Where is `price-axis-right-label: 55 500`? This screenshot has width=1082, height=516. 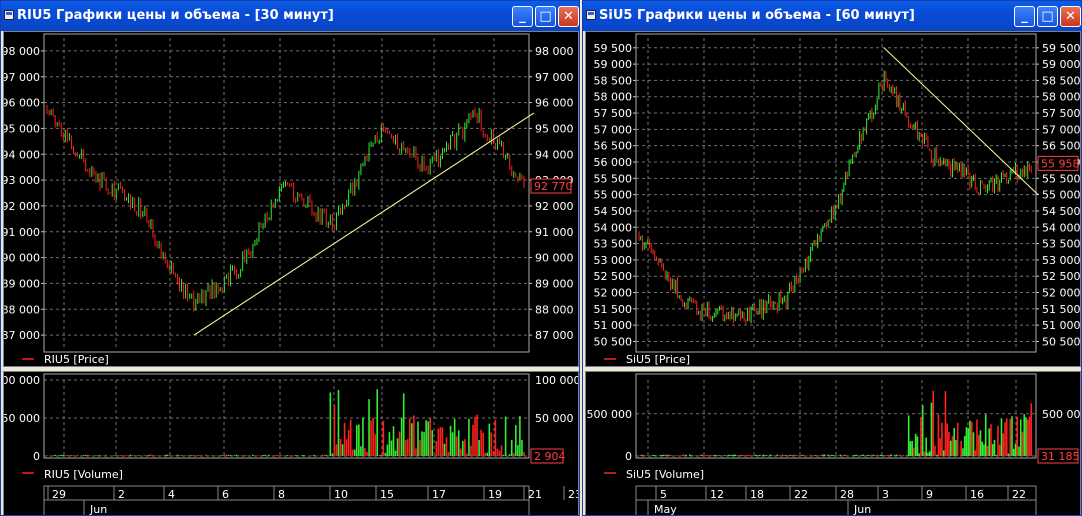
price-axis-right-label: 55 500 is located at coordinates (1061, 178).